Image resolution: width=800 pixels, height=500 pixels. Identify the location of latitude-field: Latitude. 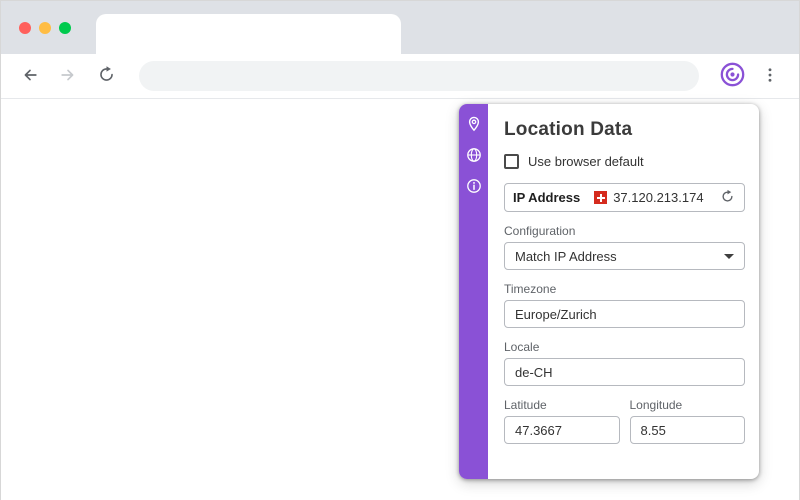
(562, 415).